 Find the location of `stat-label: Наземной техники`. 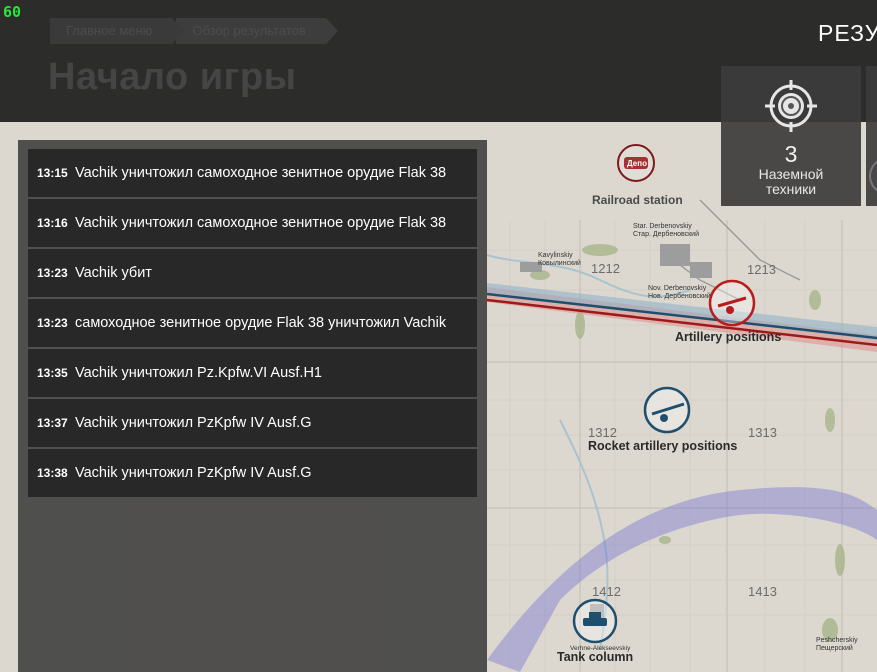

stat-label: Наземной техники is located at coordinates (791, 182).